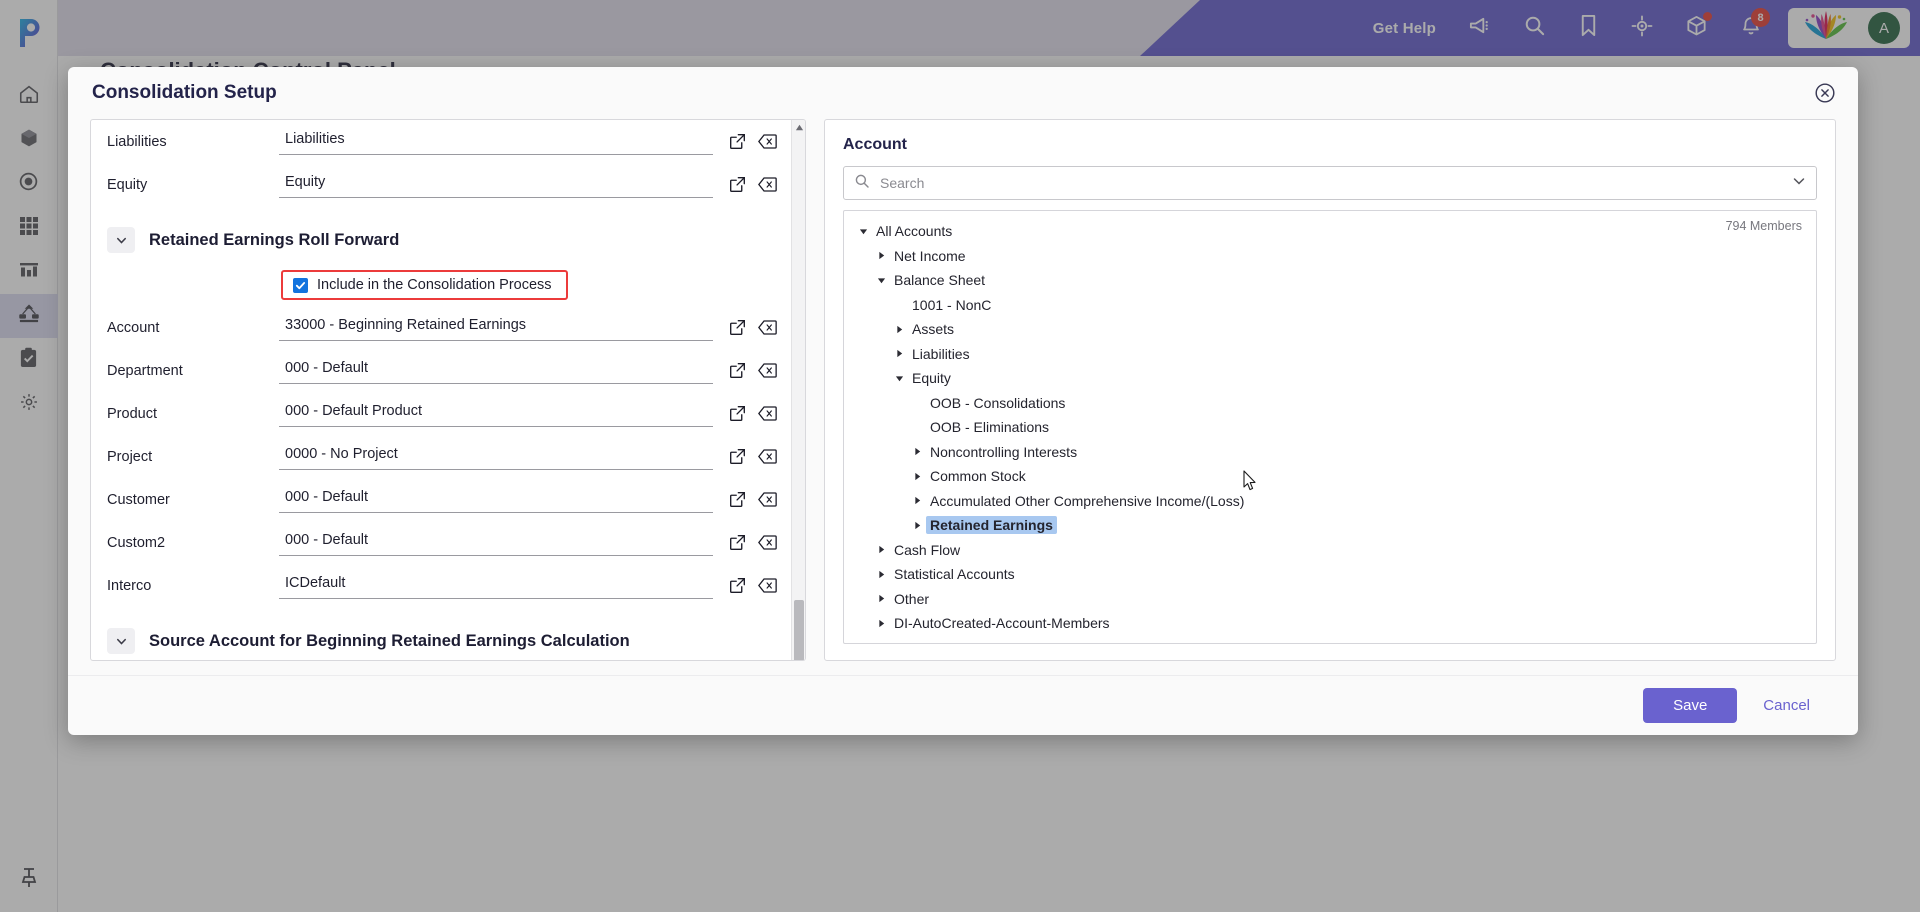  I want to click on form-row-liabilities: Liabilities Liabilities, so click(441, 141).